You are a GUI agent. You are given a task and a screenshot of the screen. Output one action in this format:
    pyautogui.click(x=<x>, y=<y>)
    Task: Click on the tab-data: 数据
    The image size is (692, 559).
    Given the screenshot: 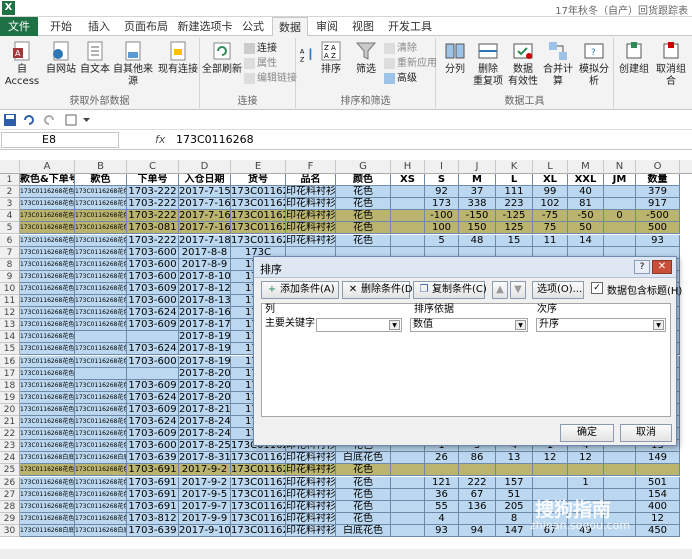 What is the action you would take?
    pyautogui.click(x=290, y=27)
    